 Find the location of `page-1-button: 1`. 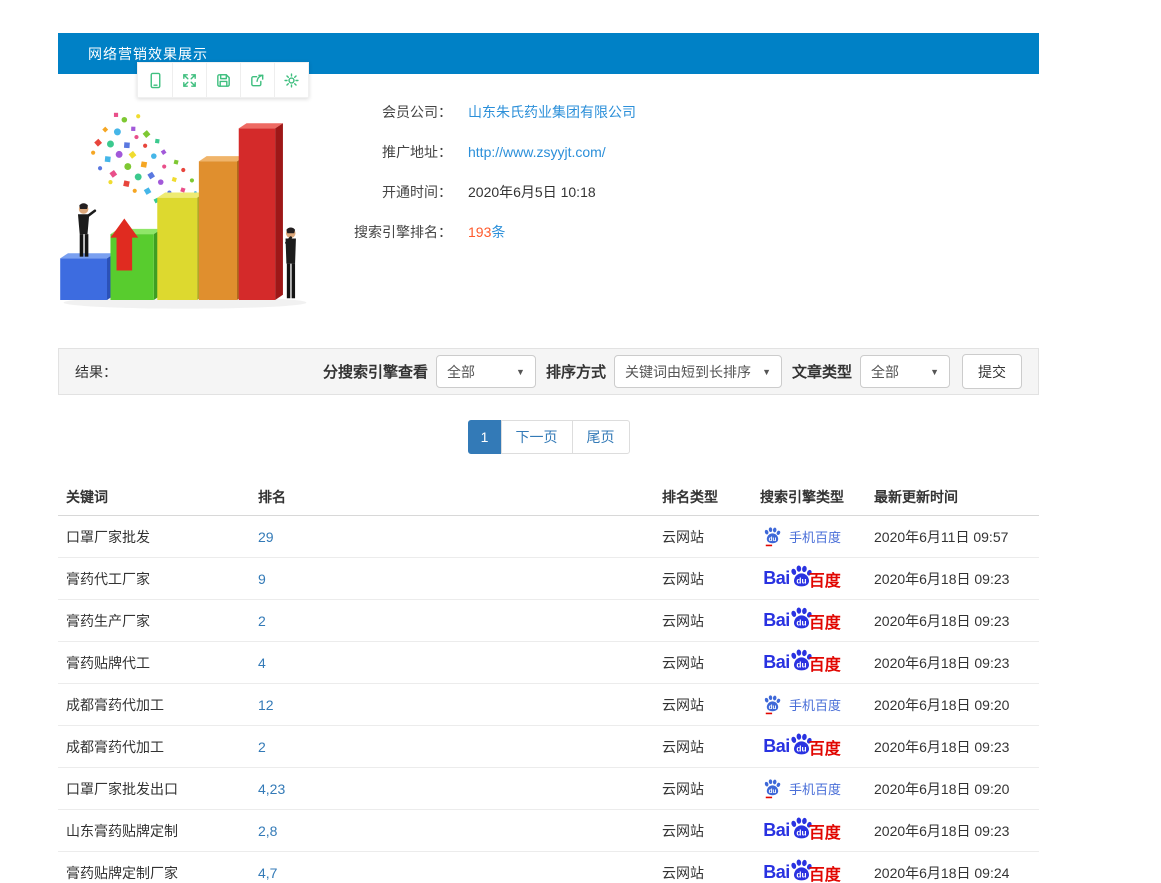

page-1-button: 1 is located at coordinates (484, 437).